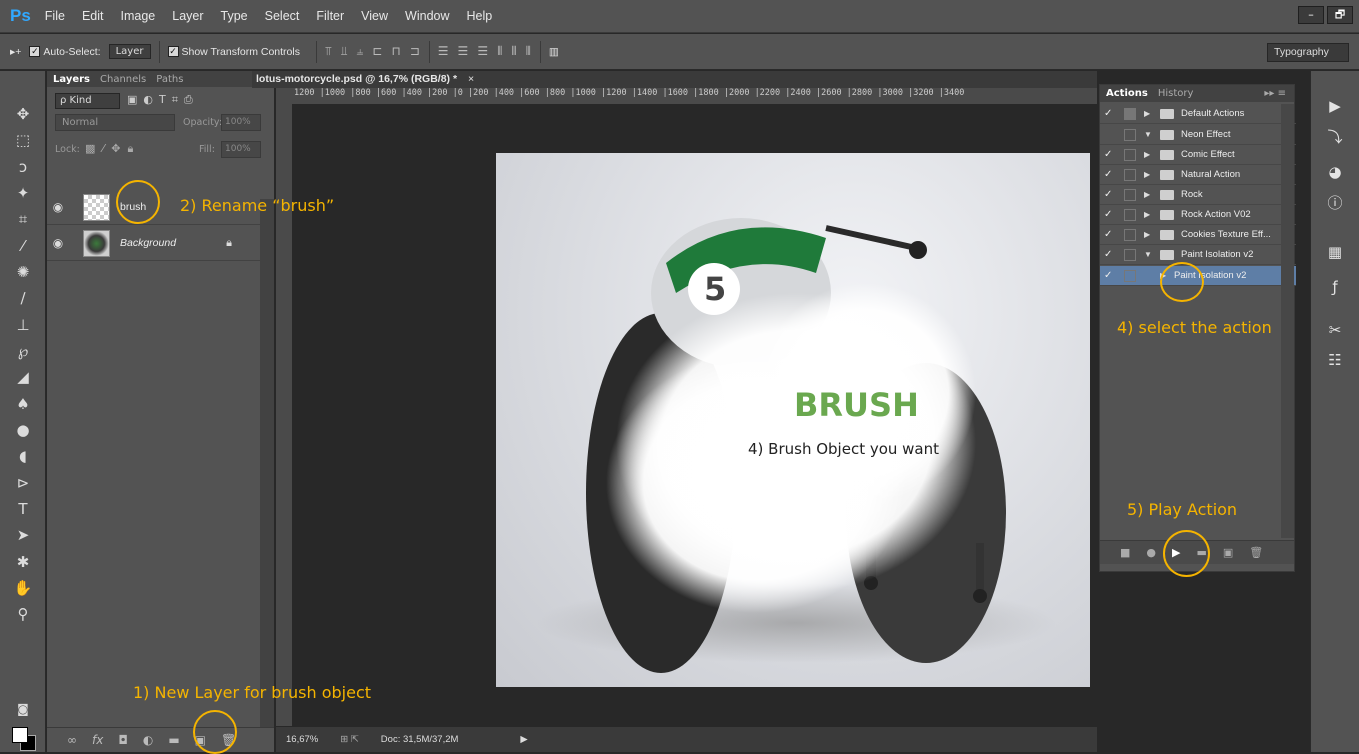 The height and width of the screenshot is (754, 1359). What do you see at coordinates (233, 52) in the screenshot?
I see `show-transform-option: ✓ Show Transform Controls` at bounding box center [233, 52].